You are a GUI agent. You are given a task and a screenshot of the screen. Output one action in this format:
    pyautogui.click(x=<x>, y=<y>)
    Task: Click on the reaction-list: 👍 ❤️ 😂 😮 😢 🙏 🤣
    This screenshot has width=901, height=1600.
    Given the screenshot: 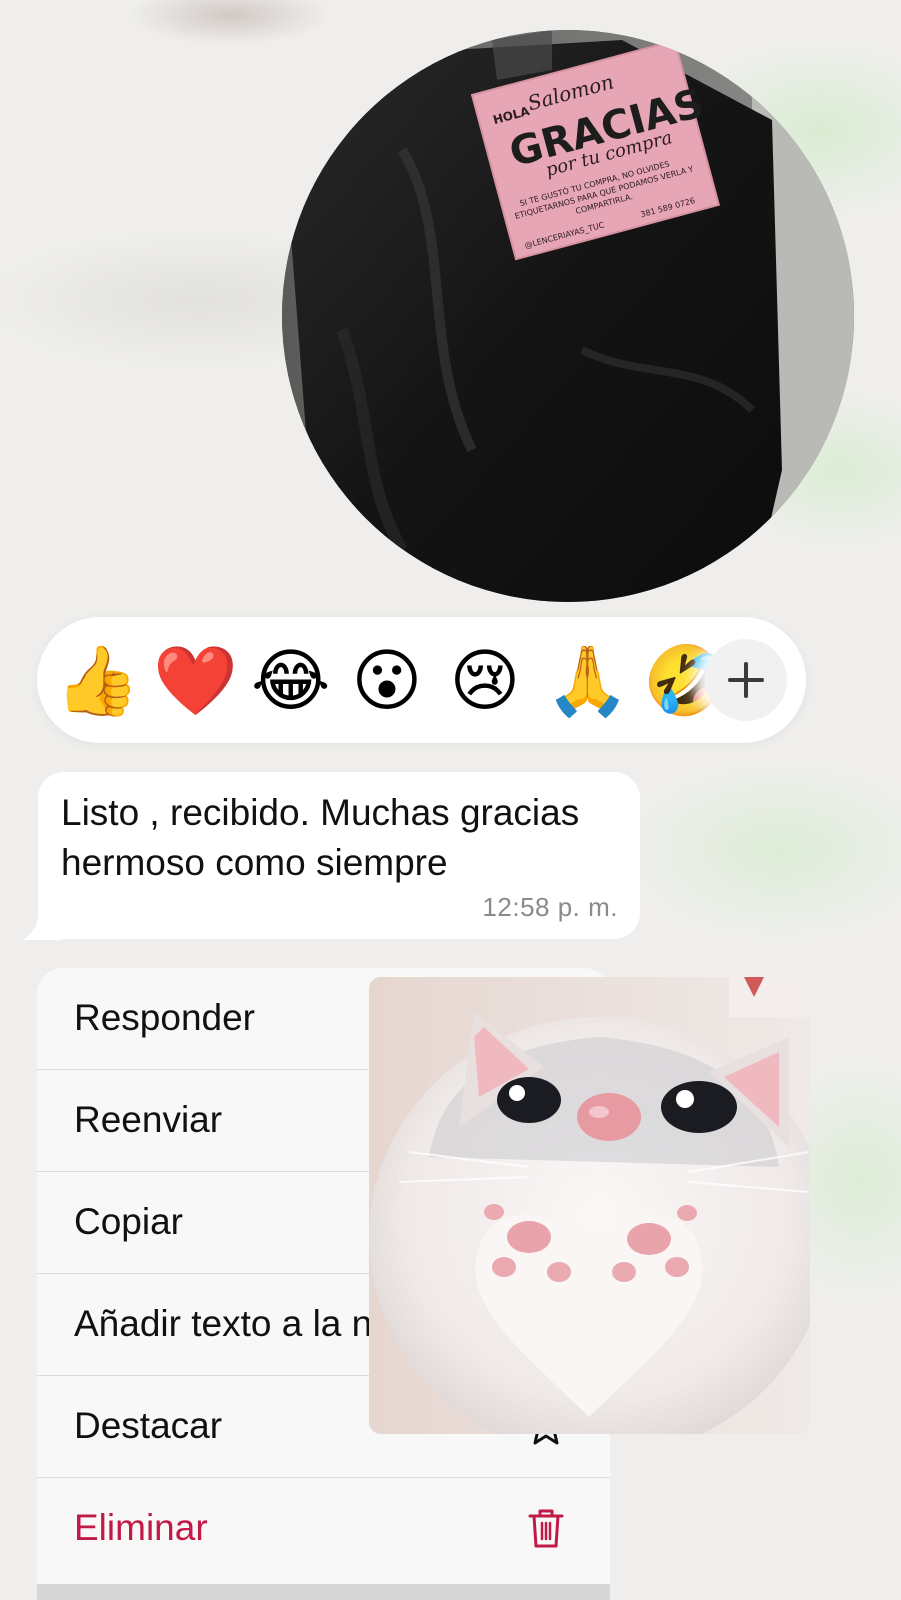 What is the action you would take?
    pyautogui.click(x=405, y=680)
    